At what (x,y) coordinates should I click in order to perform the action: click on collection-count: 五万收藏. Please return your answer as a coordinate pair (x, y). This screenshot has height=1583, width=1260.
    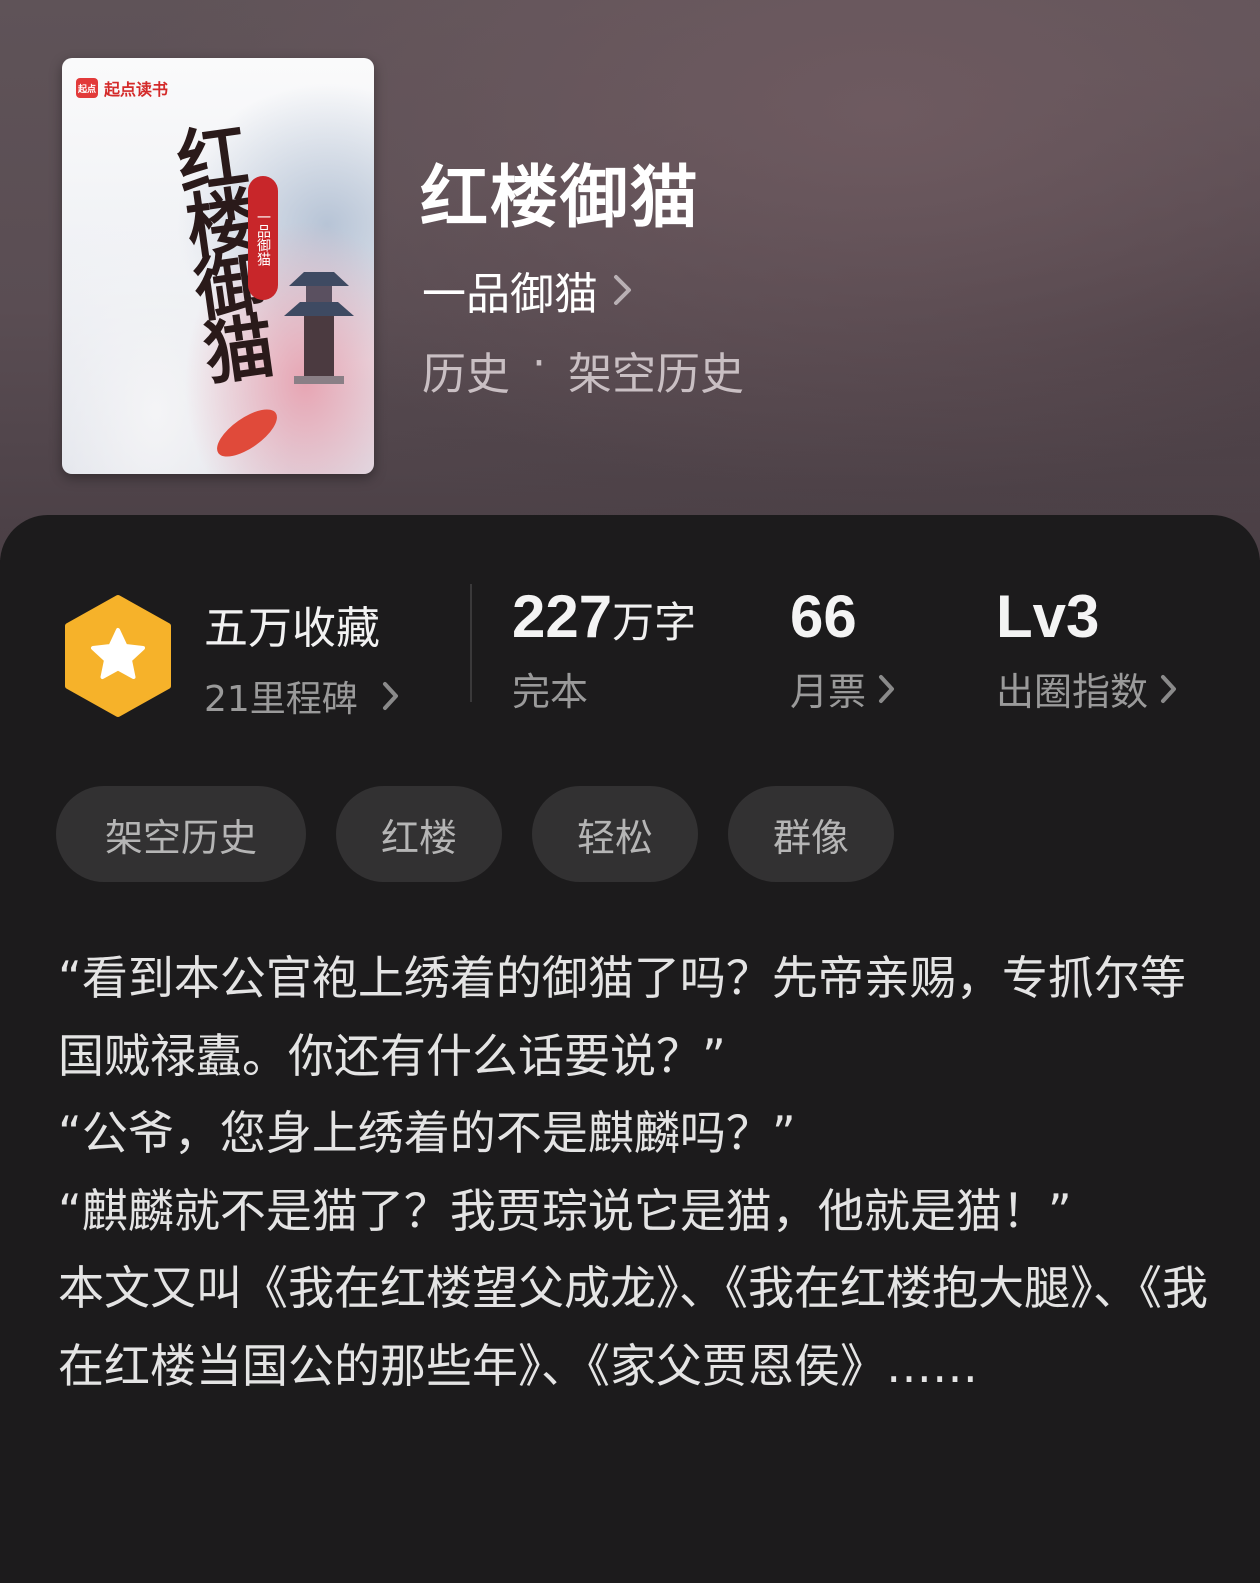
    Looking at the image, I should click on (292, 628).